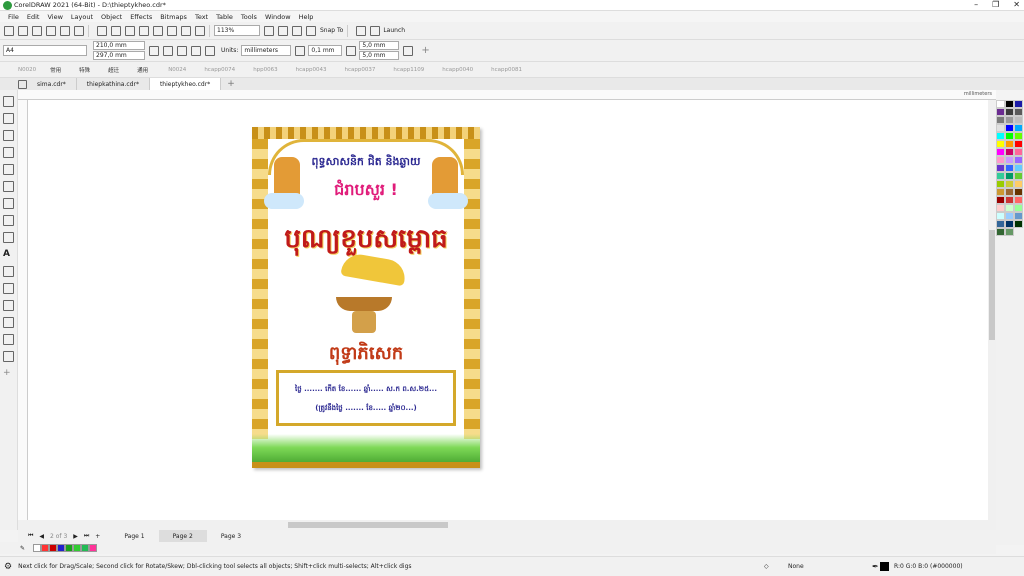 The width and height of the screenshot is (1024, 576). What do you see at coordinates (141, 17) in the screenshot?
I see `menu-effects: Effects` at bounding box center [141, 17].